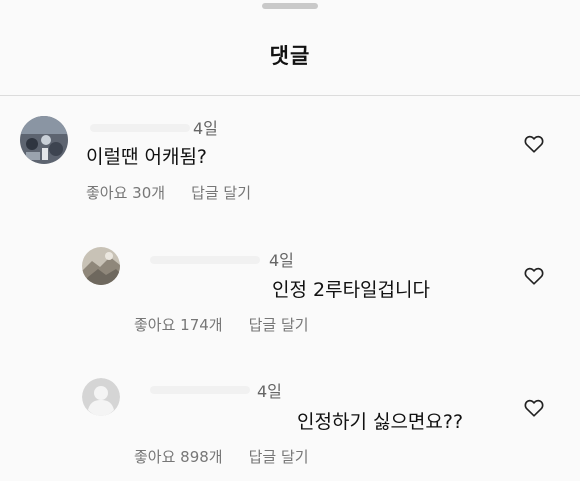 This screenshot has height=481, width=580. I want to click on like-count: 좋아요 30개, so click(125, 192).